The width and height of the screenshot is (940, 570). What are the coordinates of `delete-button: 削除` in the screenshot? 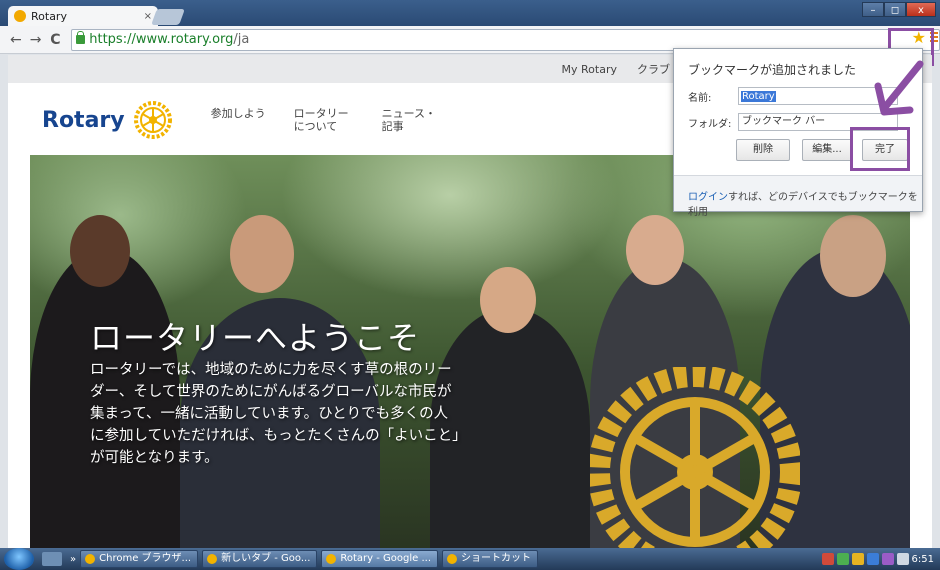 It's located at (763, 150).